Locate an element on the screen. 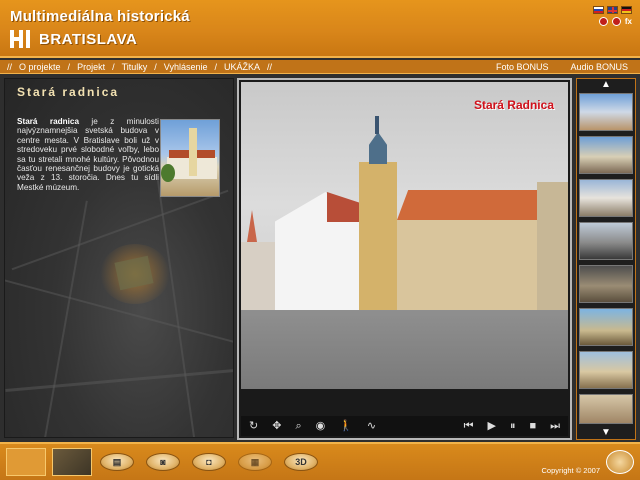 The image size is (640, 480). skip-back-icon: ⏮ is located at coordinates (469, 426).